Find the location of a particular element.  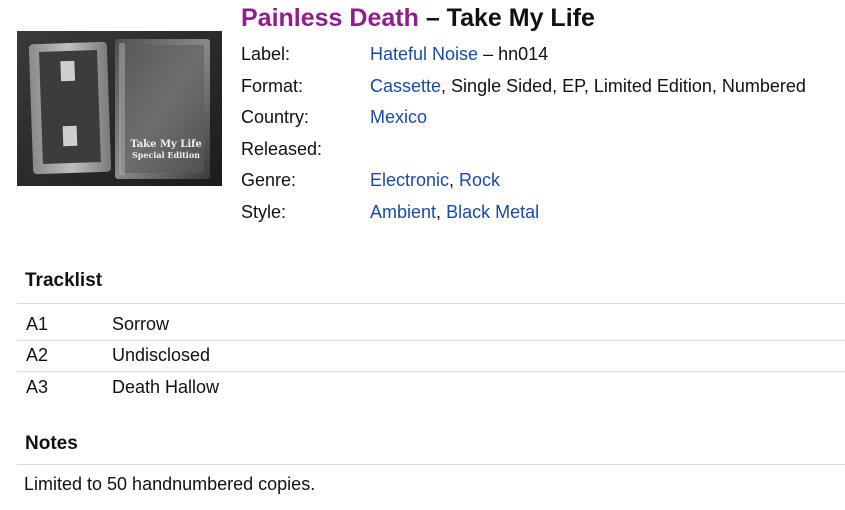

detail-row: Label: Hateful Noise – hn014 is located at coordinates (523, 55).